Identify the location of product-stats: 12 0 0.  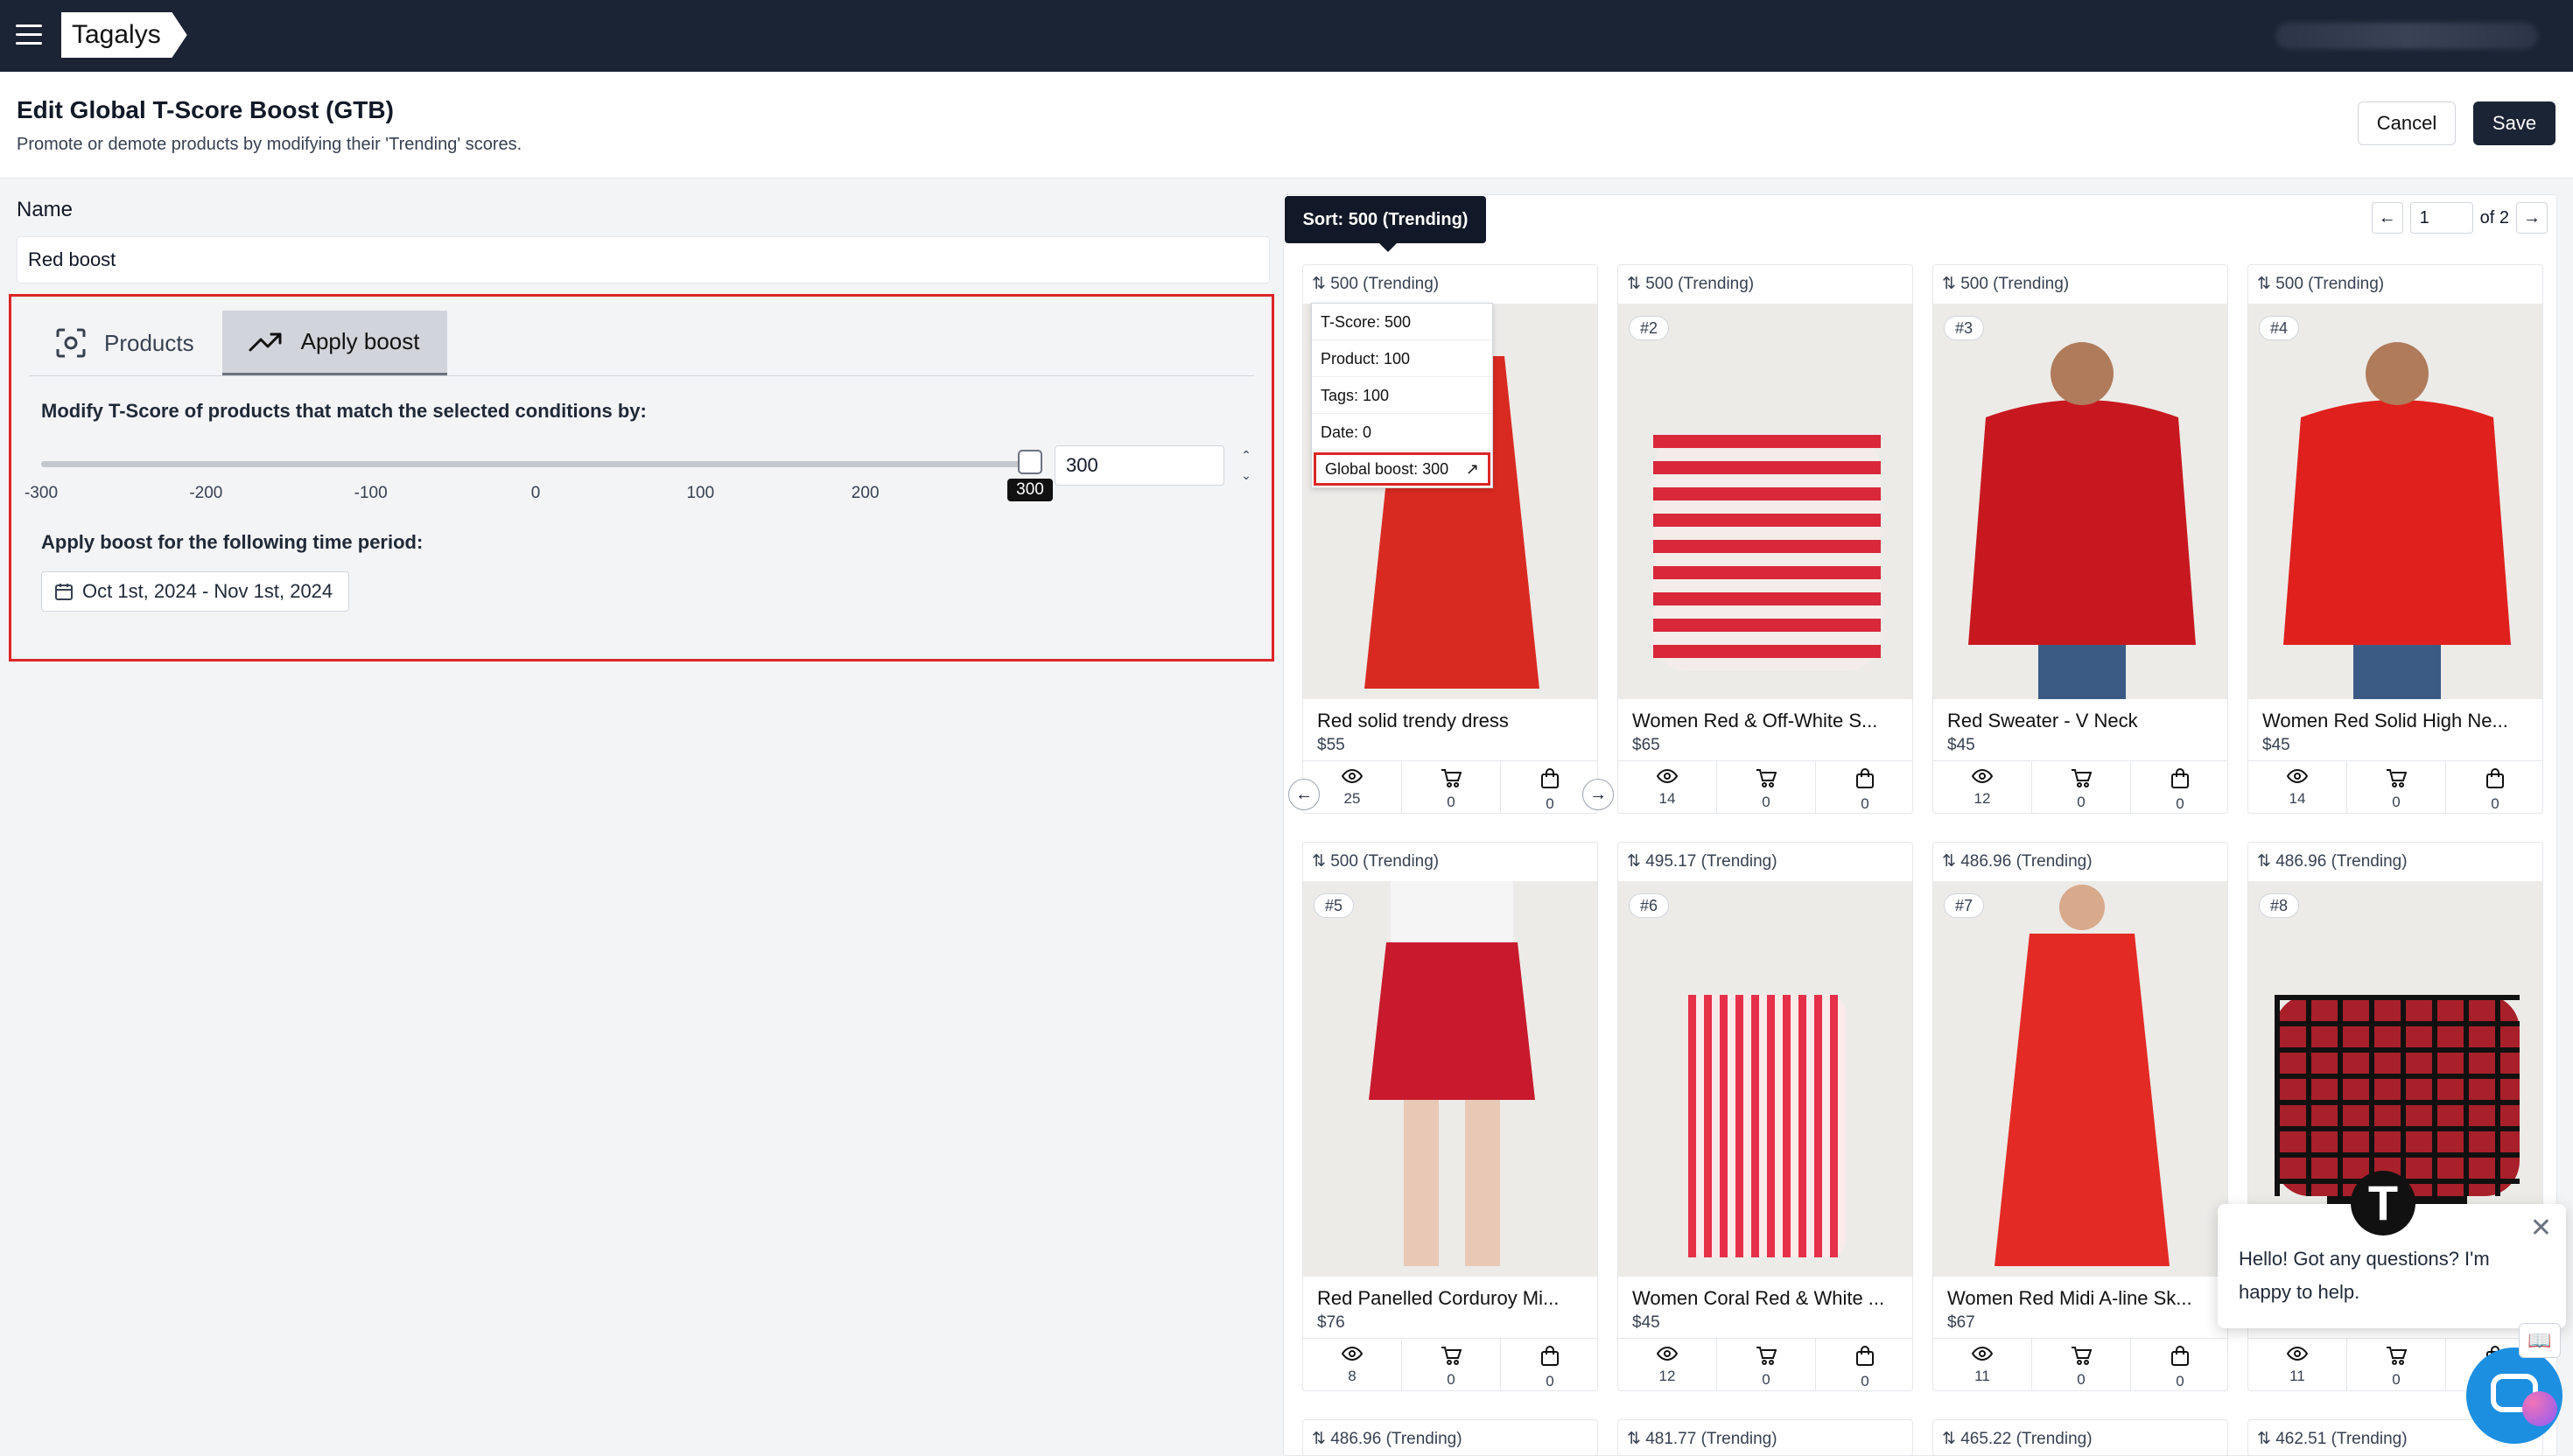
(1765, 1364).